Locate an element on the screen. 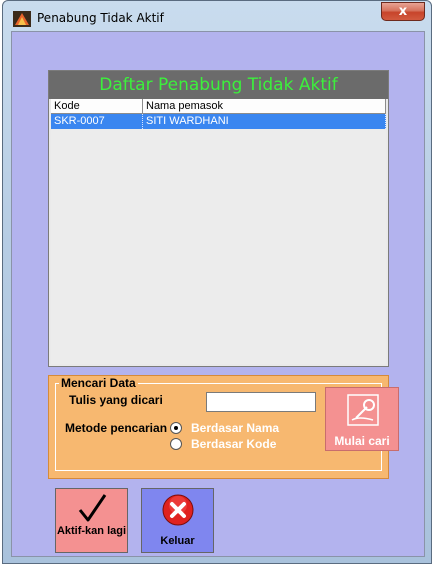  radio-dot is located at coordinates (176, 444).